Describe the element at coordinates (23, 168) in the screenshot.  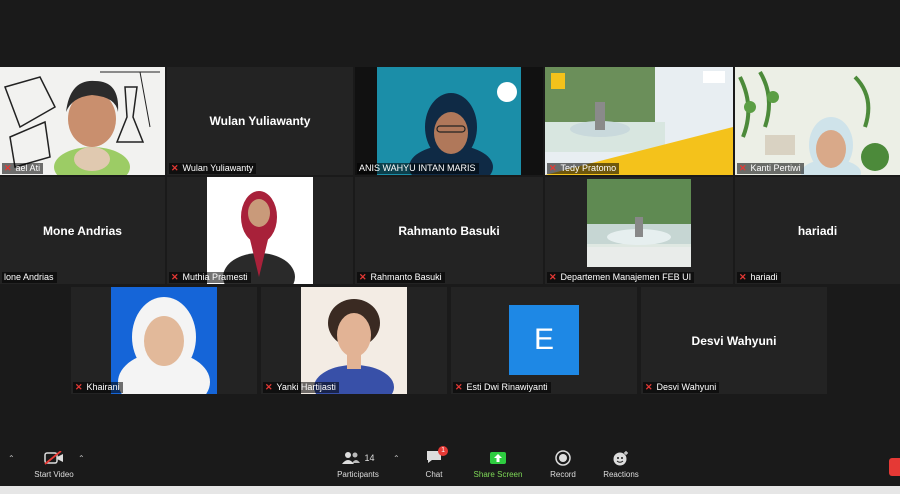
I see `participant-name-tag: ✕ ael Ati` at that location.